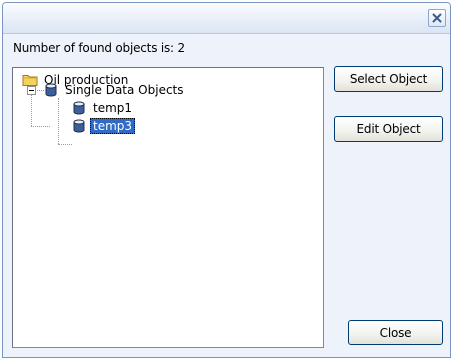  I want to click on found-count-label: Number of found objects is: 2, so click(99, 48).